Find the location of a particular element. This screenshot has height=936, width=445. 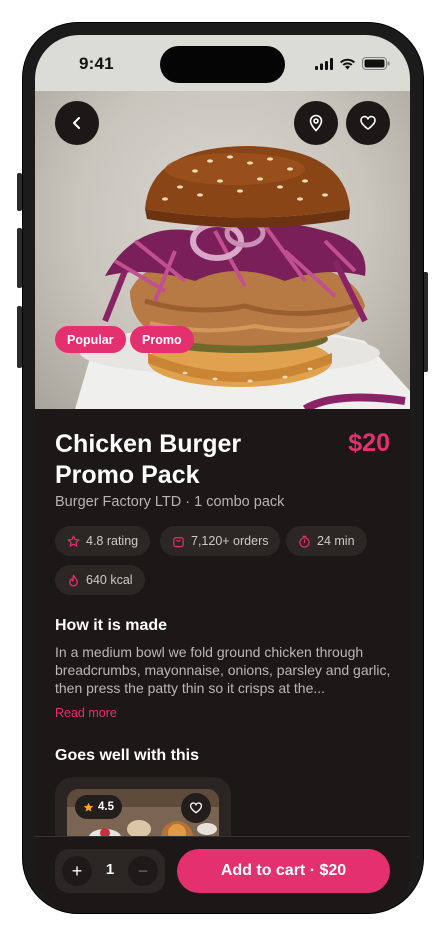

product-title: Chicken Burger Promo Pack is located at coordinates (148, 459).